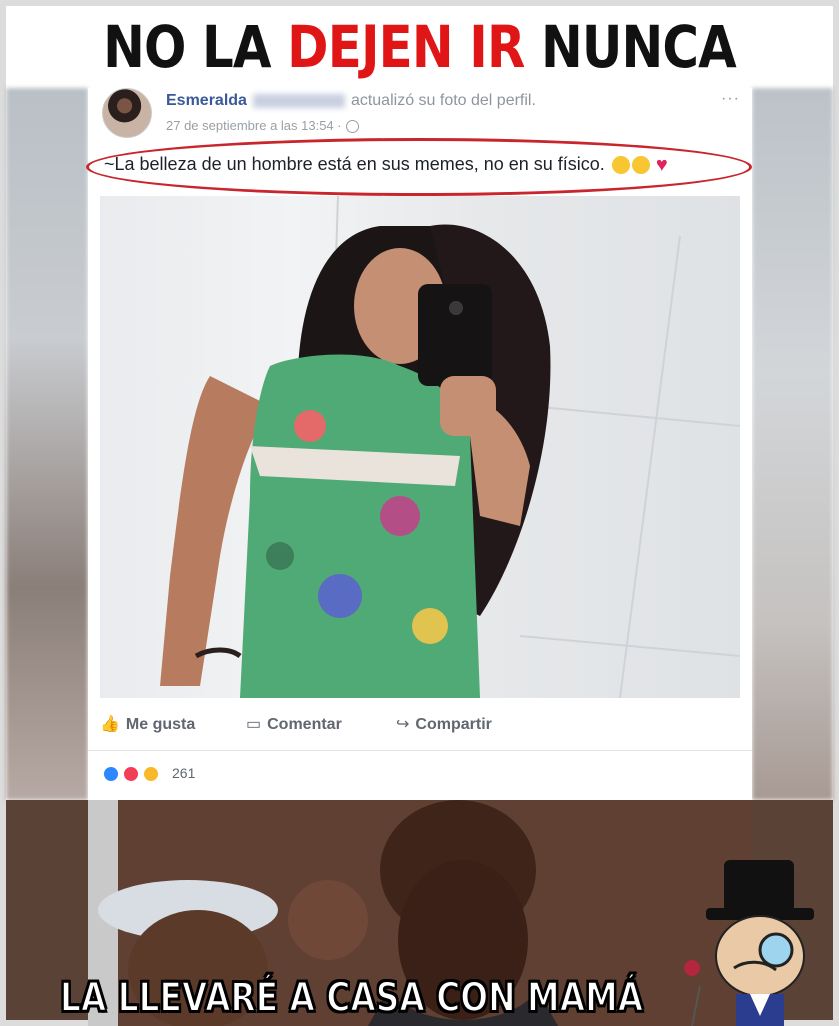 The height and width of the screenshot is (1026, 839). Describe the element at coordinates (403, 724) in the screenshot. I see `share-icon: ↪` at that location.